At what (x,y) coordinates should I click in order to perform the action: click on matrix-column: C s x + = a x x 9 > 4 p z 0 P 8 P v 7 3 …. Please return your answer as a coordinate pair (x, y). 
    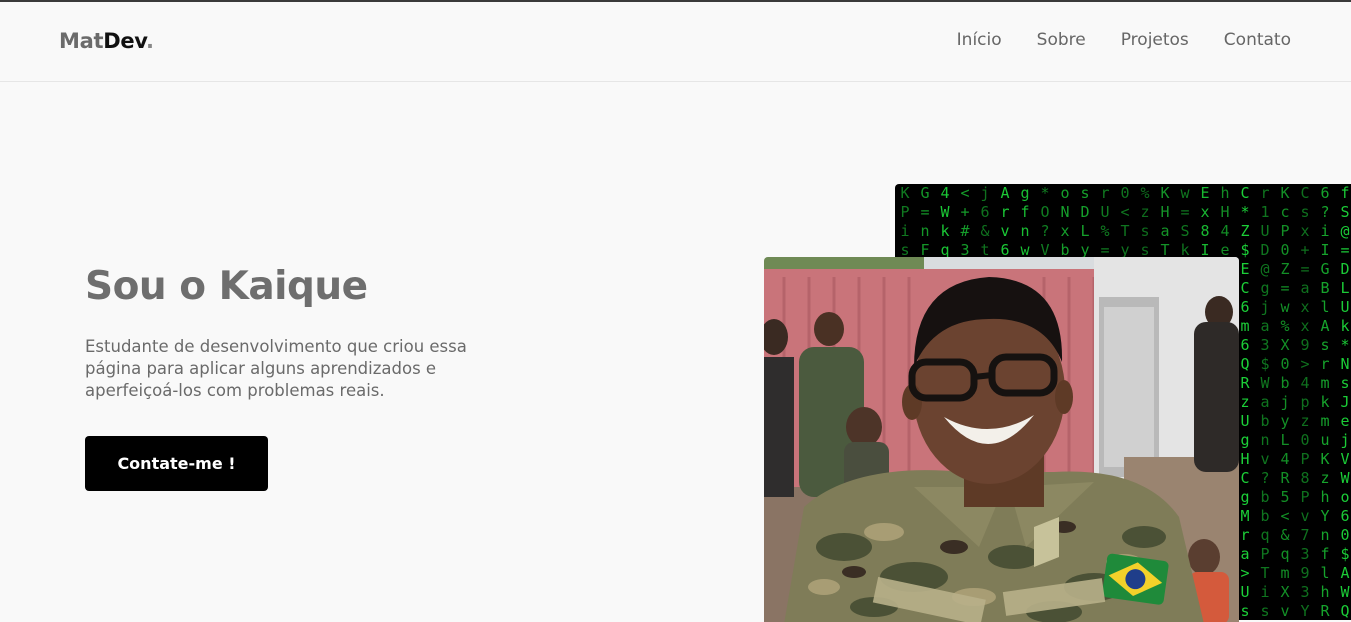
    Looking at the image, I should click on (1305, 402).